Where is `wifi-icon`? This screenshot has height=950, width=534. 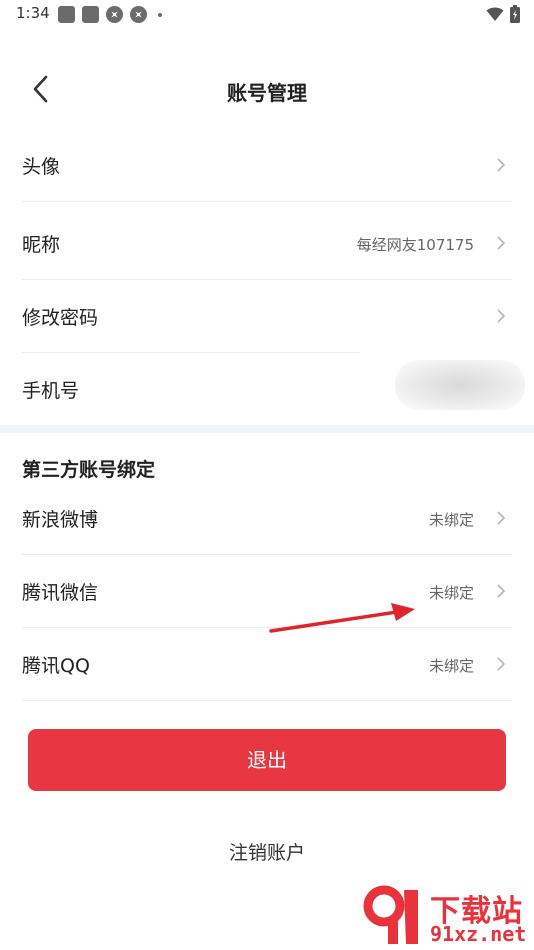 wifi-icon is located at coordinates (495, 14).